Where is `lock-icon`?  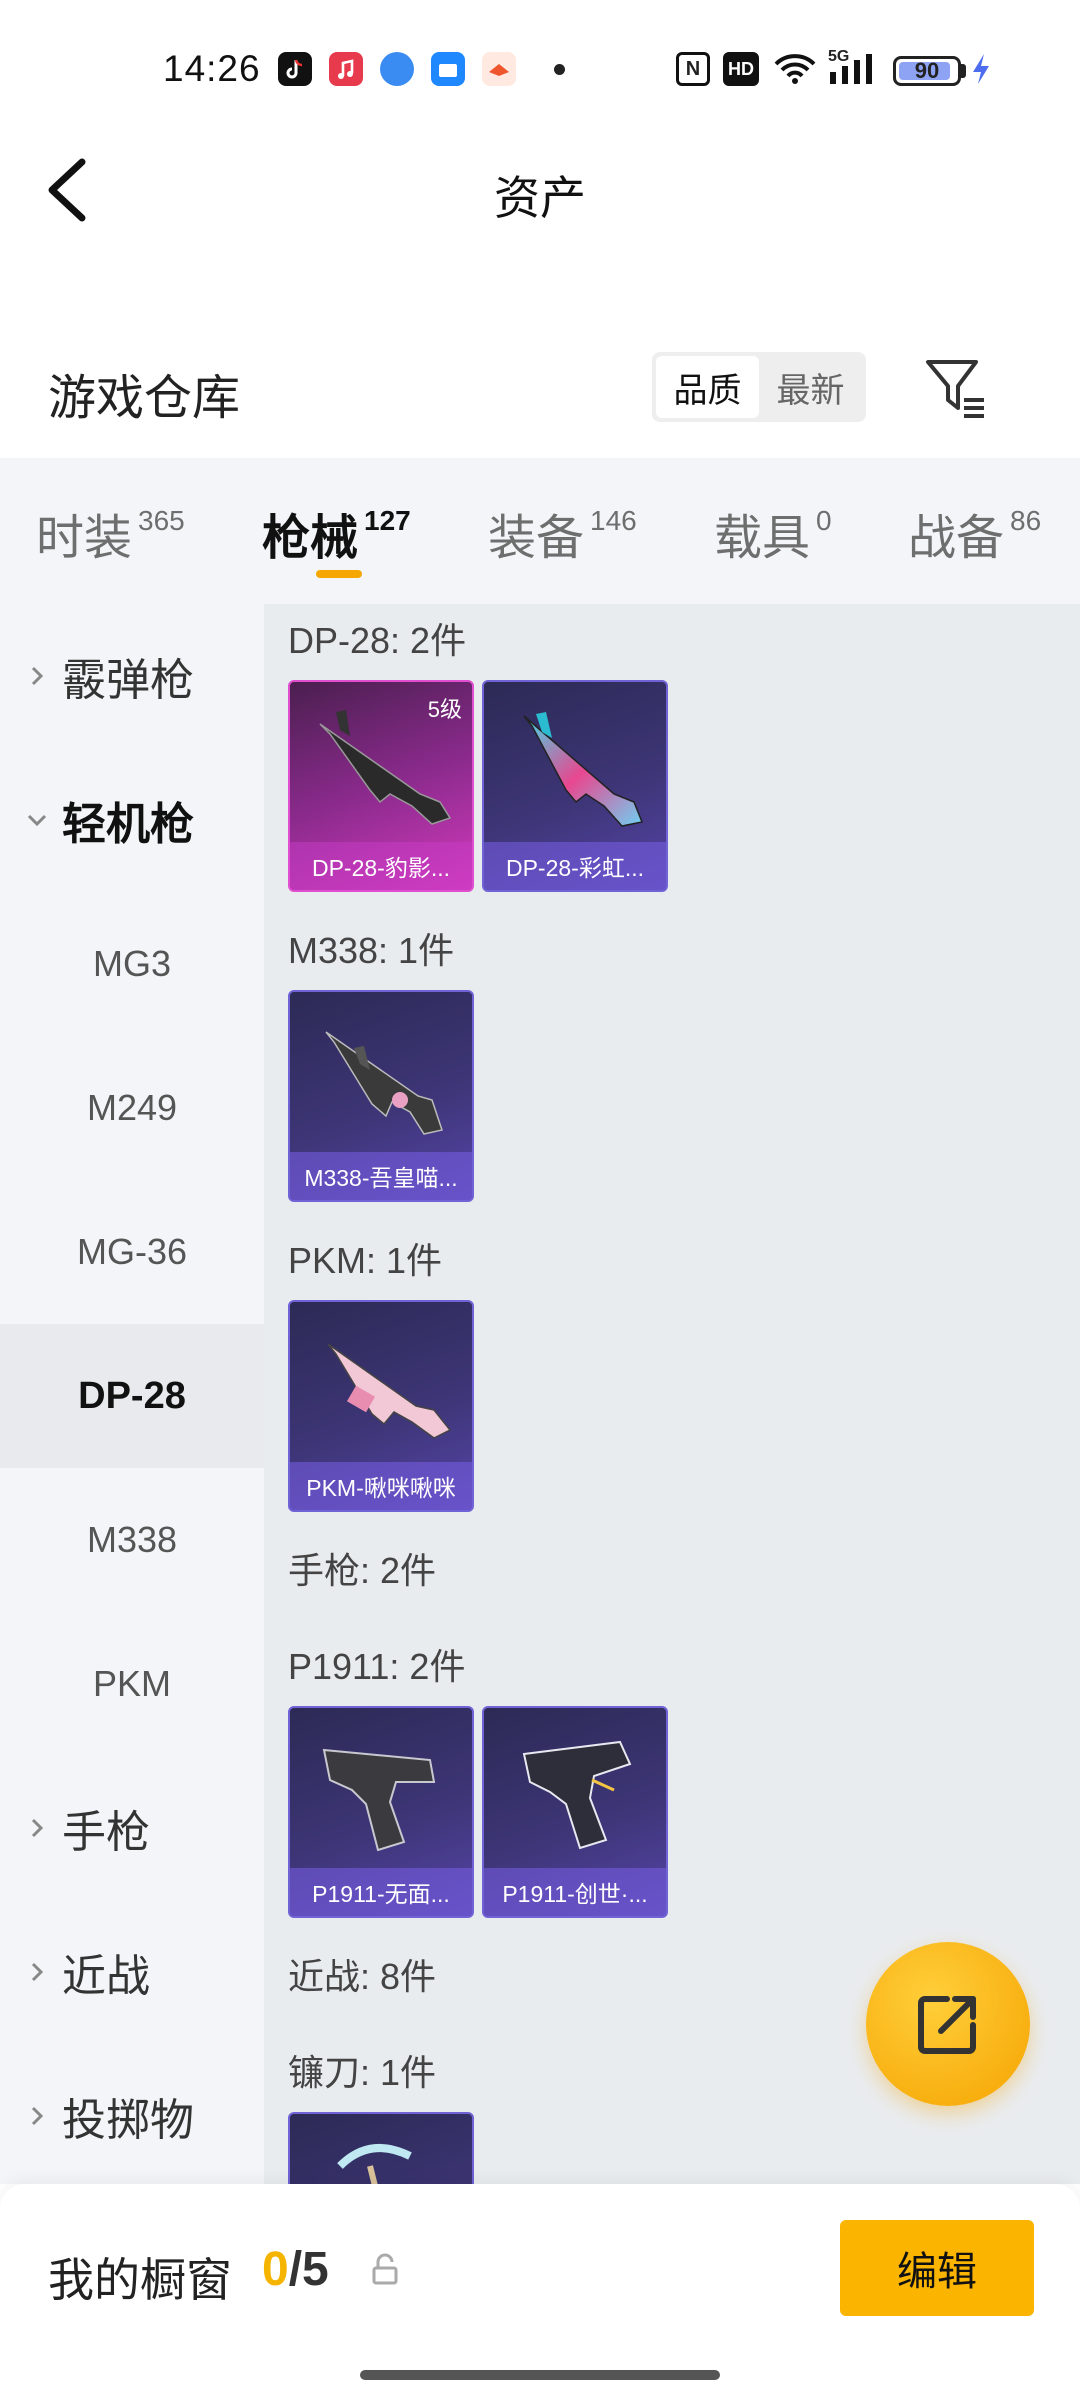
lock-icon is located at coordinates (385, 2269).